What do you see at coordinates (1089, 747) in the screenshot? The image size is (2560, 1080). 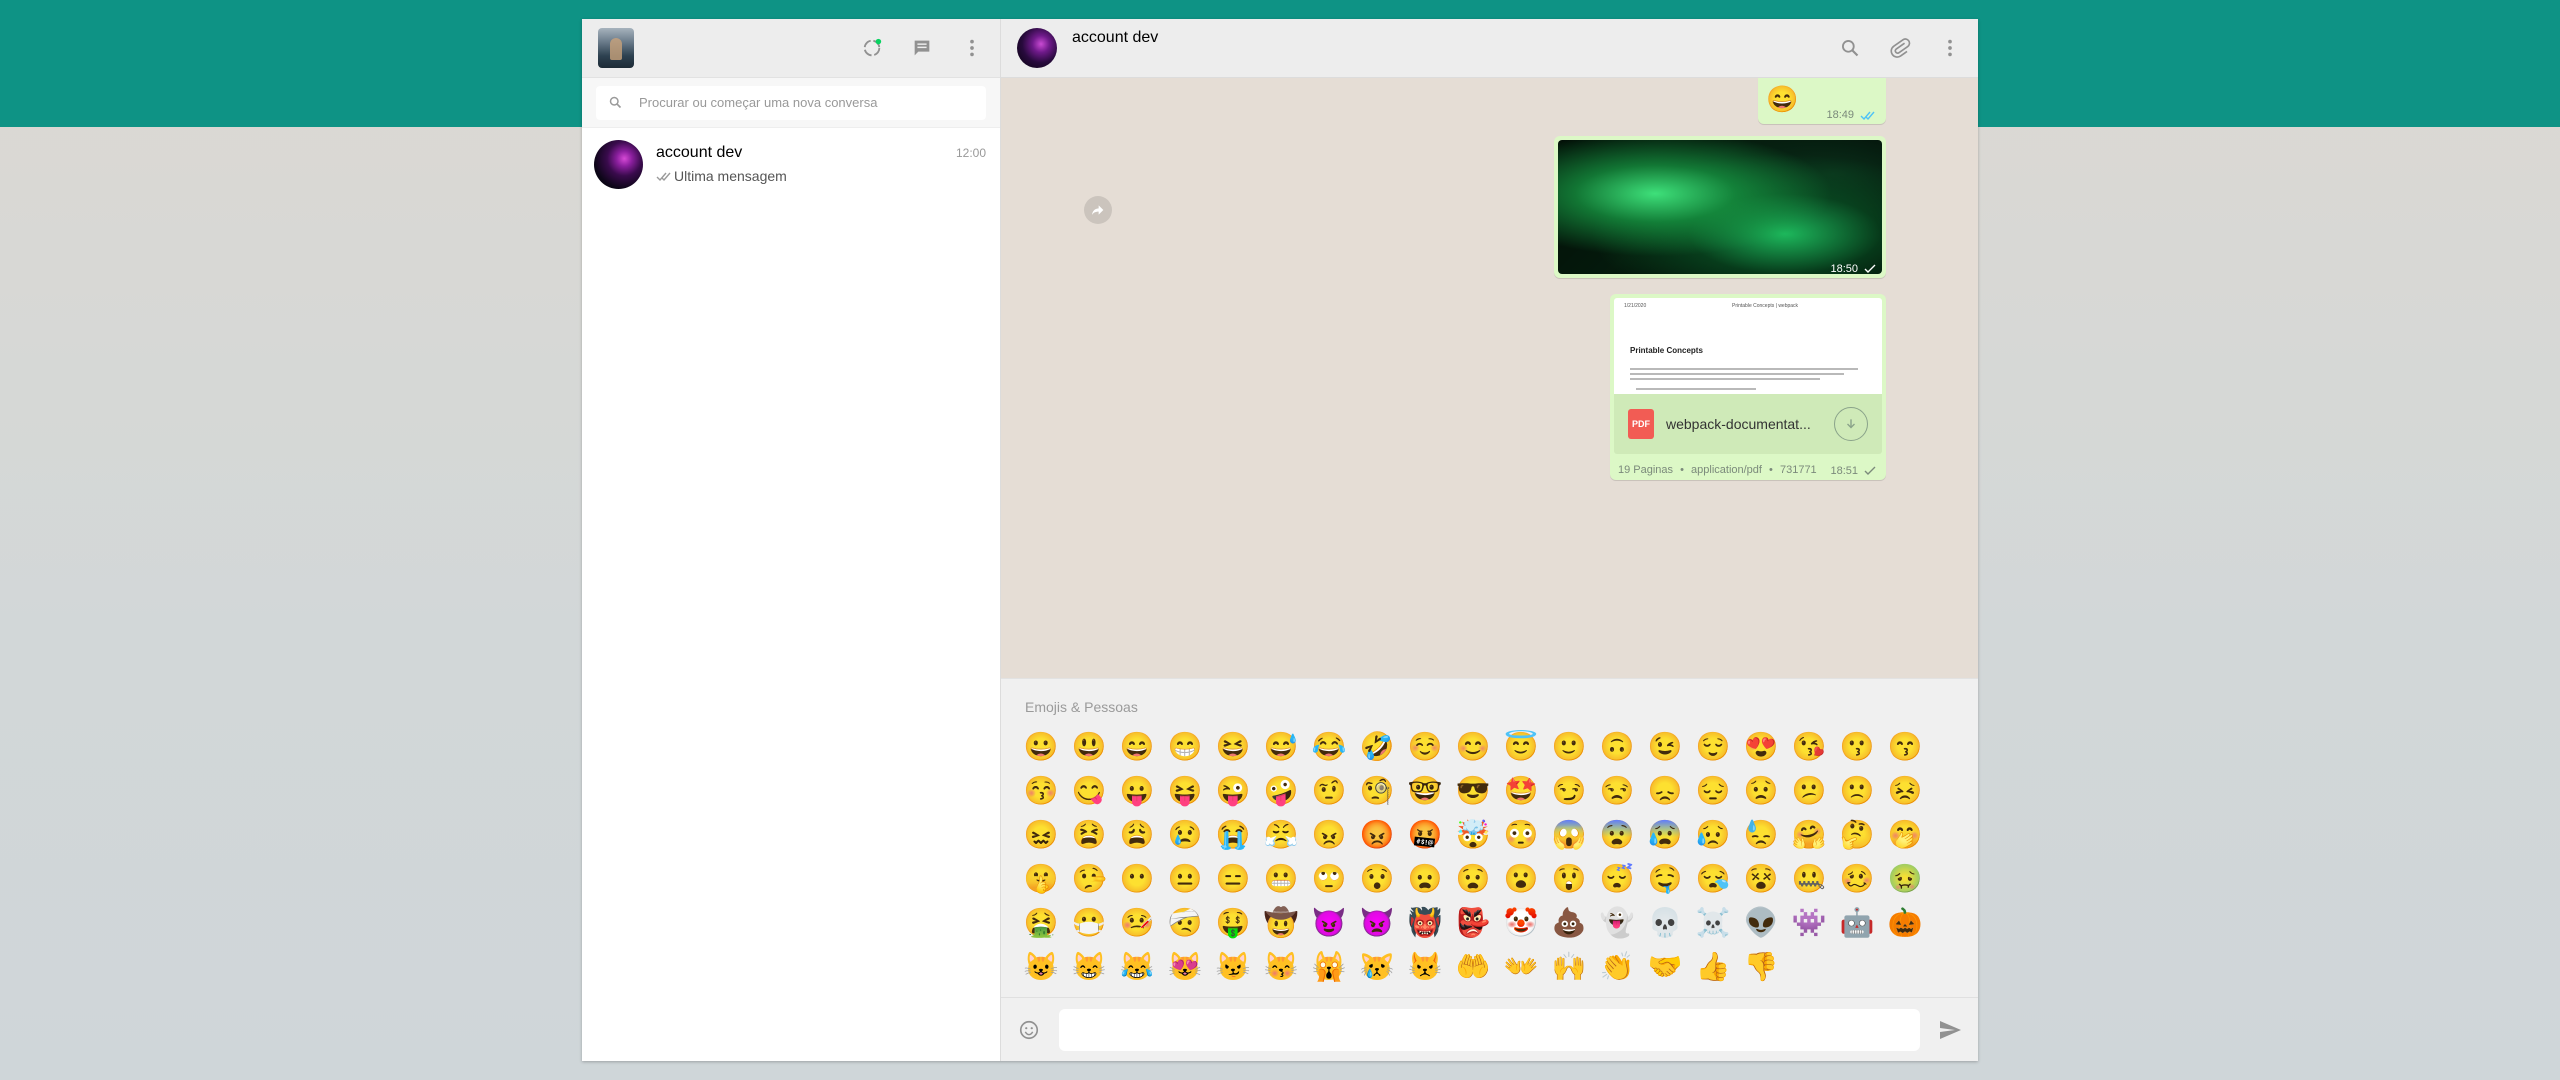 I see `emoji-cell: 😃` at bounding box center [1089, 747].